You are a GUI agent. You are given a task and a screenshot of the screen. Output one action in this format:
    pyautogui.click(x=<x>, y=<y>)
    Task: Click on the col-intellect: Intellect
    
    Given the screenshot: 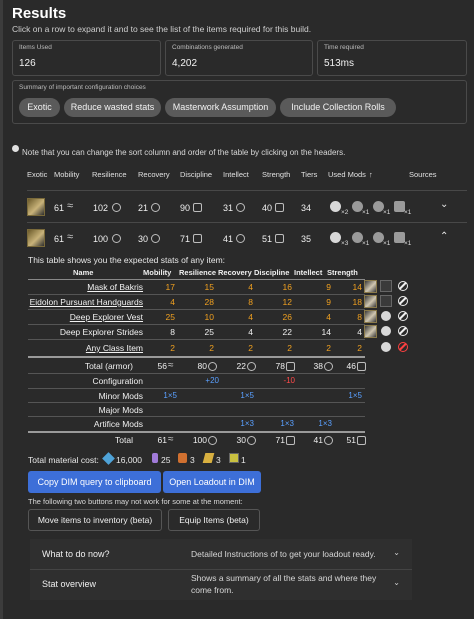 What is the action you would take?
    pyautogui.click(x=236, y=174)
    